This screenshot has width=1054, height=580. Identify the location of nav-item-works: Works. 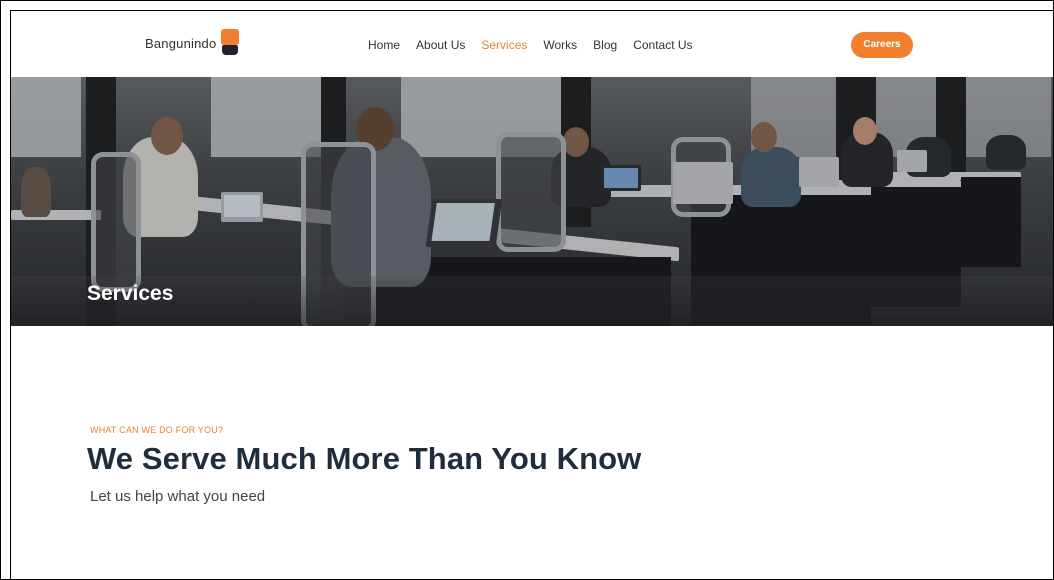
(560, 45).